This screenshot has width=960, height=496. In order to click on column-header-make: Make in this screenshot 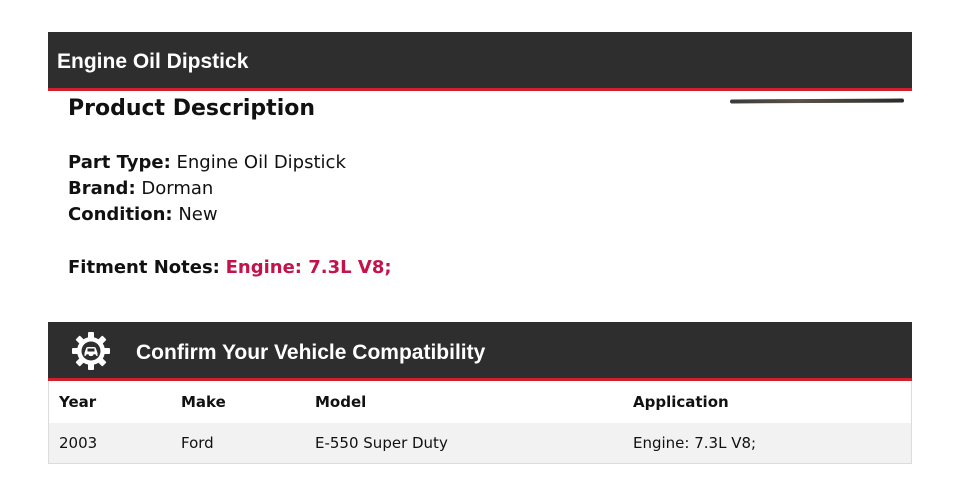, I will do `click(203, 402)`.